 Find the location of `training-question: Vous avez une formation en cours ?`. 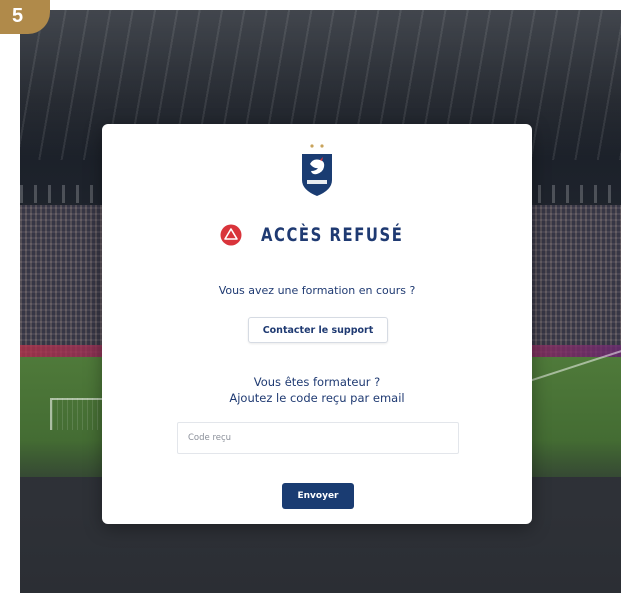

training-question: Vous avez une formation en cours ? is located at coordinates (317, 290).